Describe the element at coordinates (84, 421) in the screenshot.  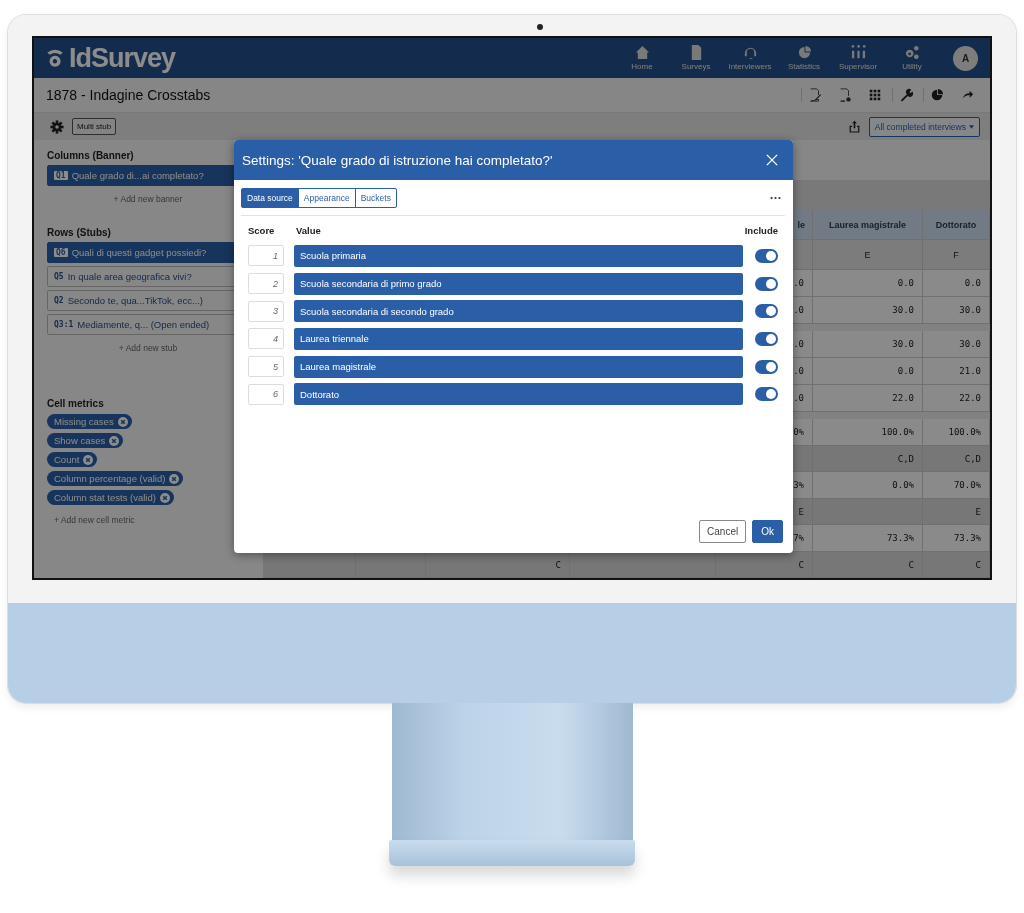
I see `metric-label: Missing cases` at that location.